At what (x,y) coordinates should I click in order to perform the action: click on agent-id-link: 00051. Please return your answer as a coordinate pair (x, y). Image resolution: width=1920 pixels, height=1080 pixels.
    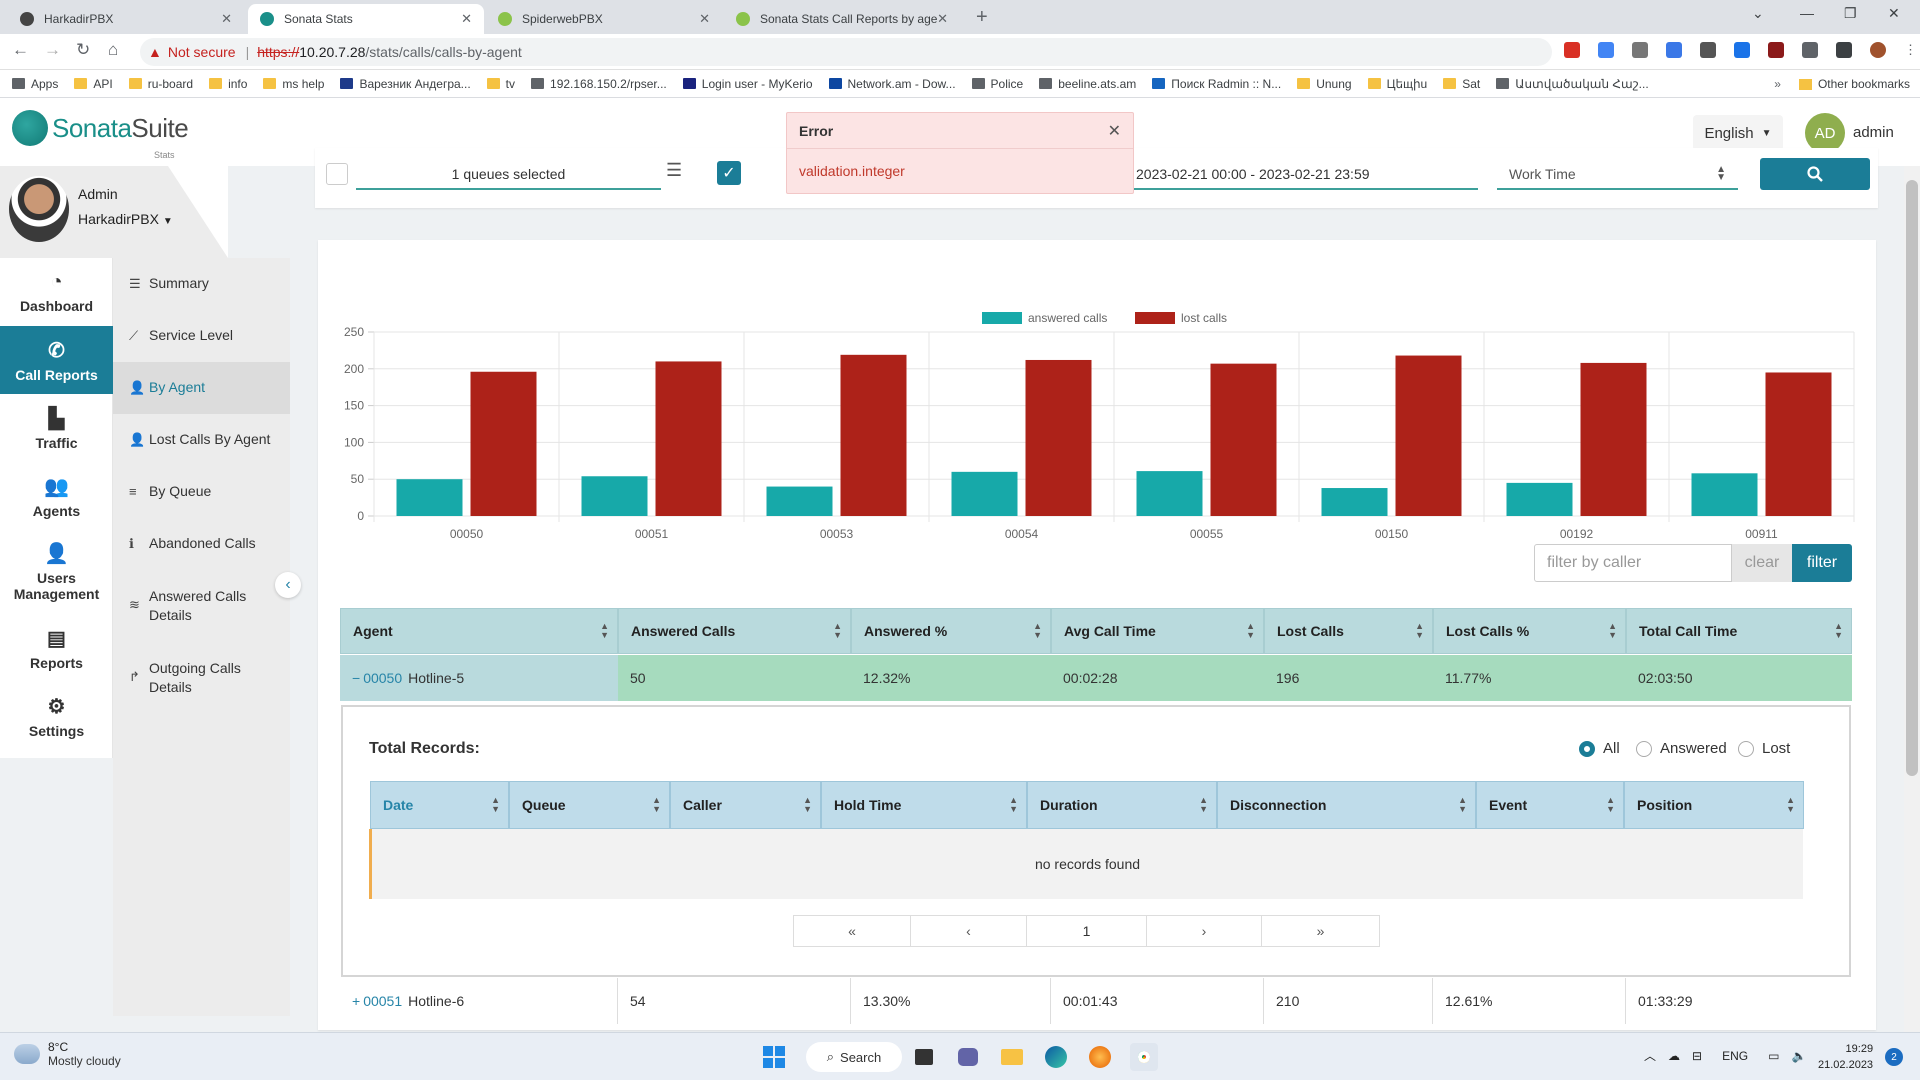
    Looking at the image, I should click on (382, 1001).